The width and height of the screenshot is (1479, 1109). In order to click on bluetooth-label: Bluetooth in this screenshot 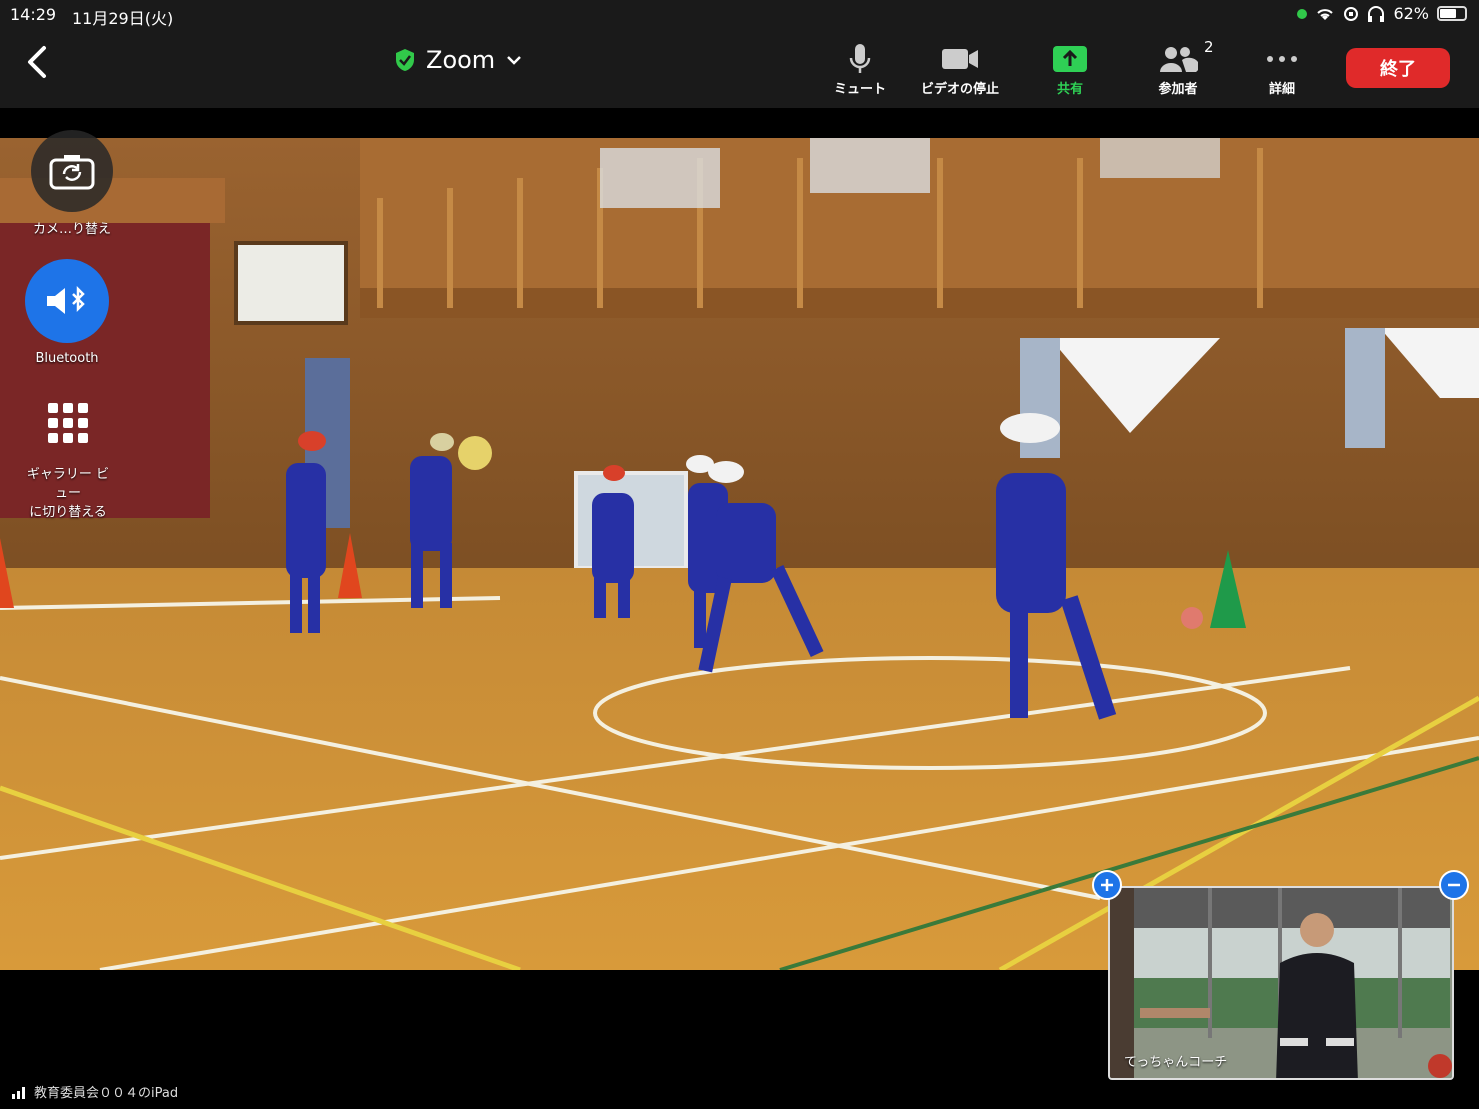, I will do `click(67, 358)`.